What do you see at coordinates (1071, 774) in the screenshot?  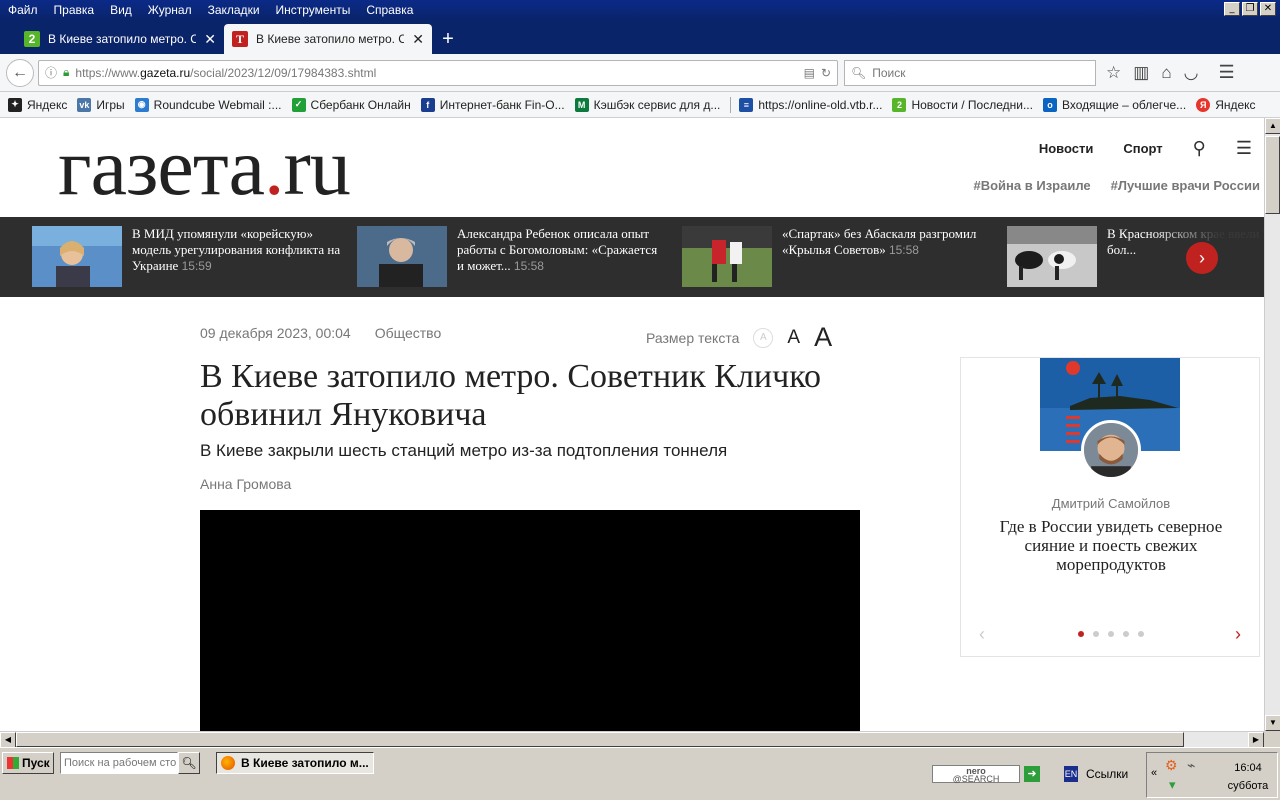 I see `language-indicator: EN` at bounding box center [1071, 774].